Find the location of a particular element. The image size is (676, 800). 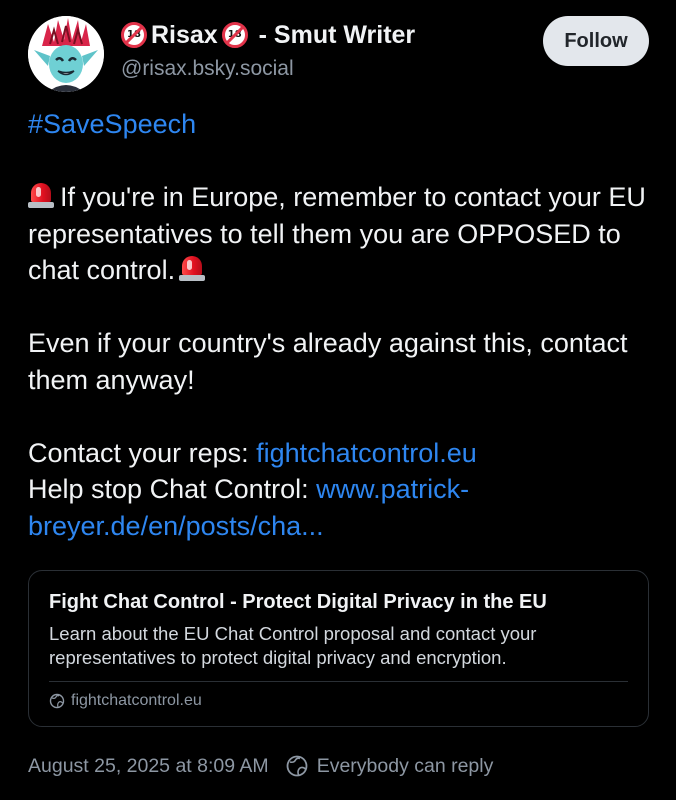

reply-setting-label: Everybody can reply is located at coordinates (405, 765).